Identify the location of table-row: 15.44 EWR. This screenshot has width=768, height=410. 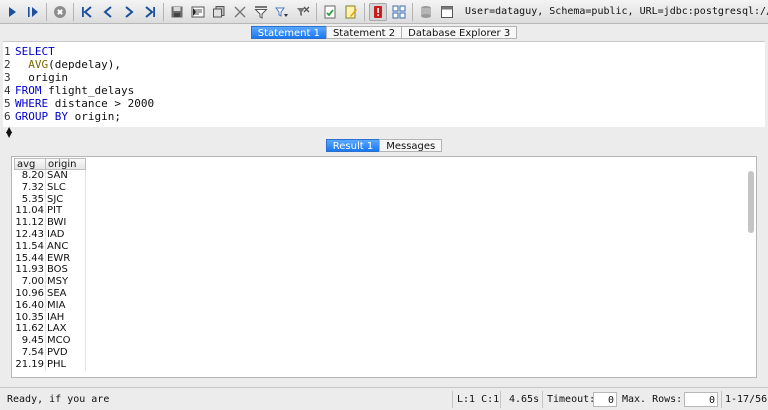
(50, 258).